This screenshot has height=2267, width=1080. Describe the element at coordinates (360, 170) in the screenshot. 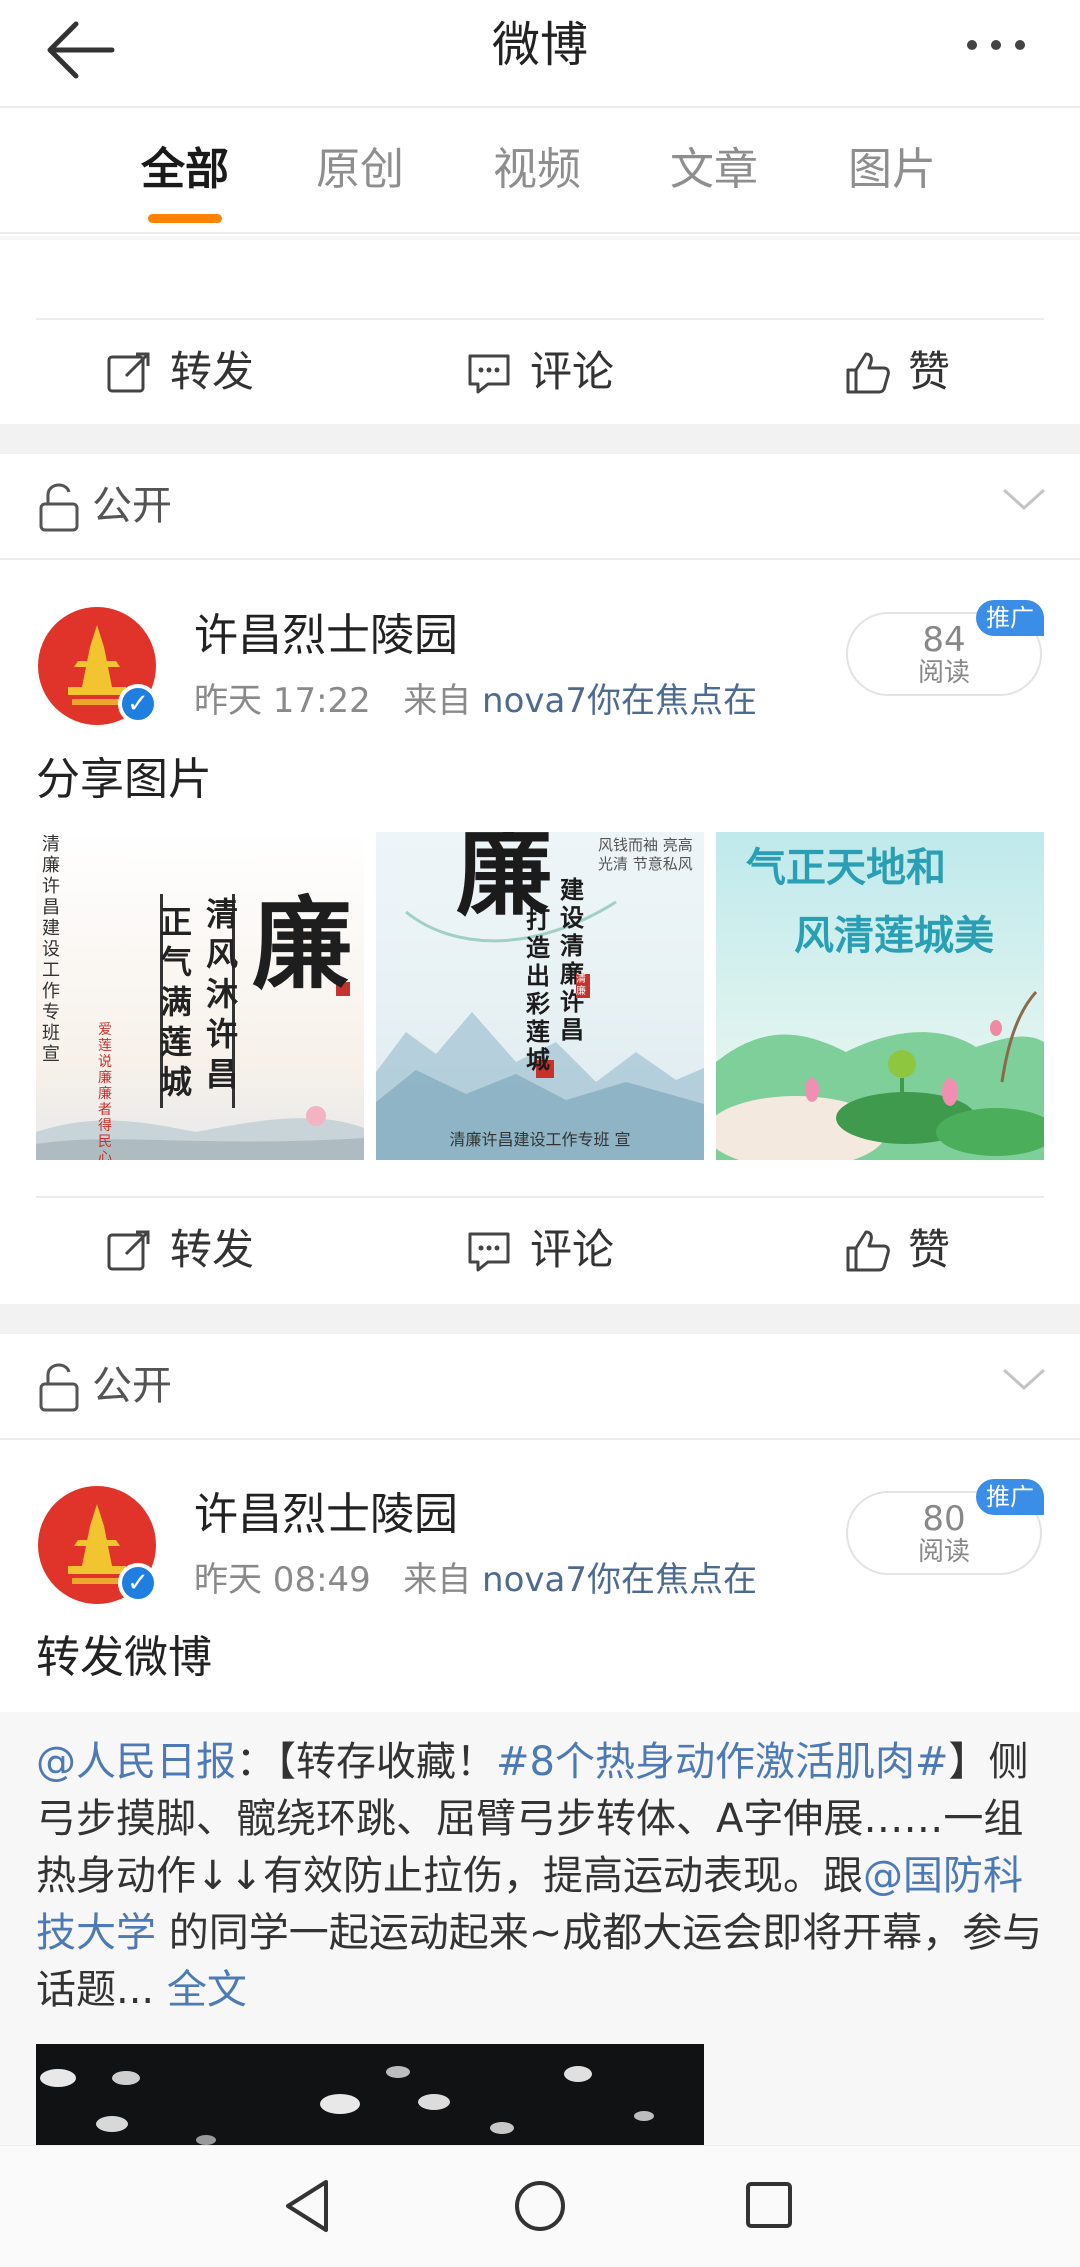

I see `tab-original: 原创` at that location.